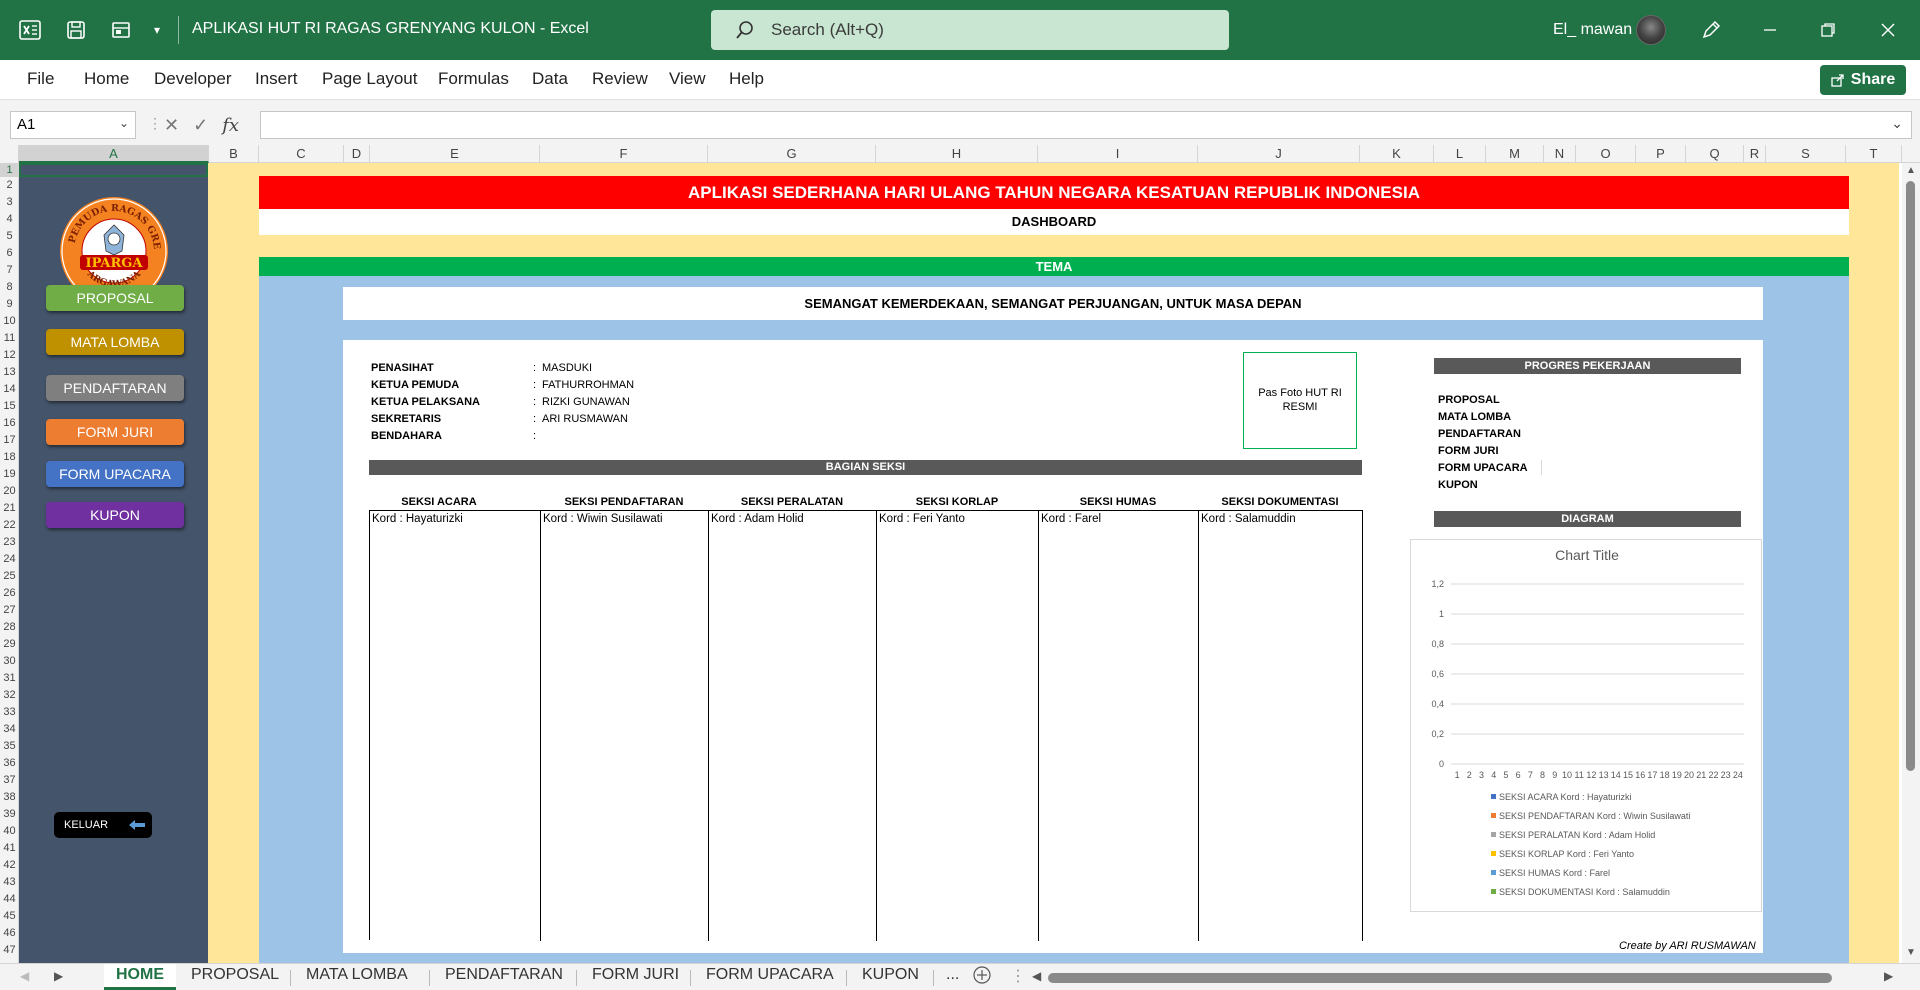  I want to click on tab-formulas: Formulas, so click(473, 79).